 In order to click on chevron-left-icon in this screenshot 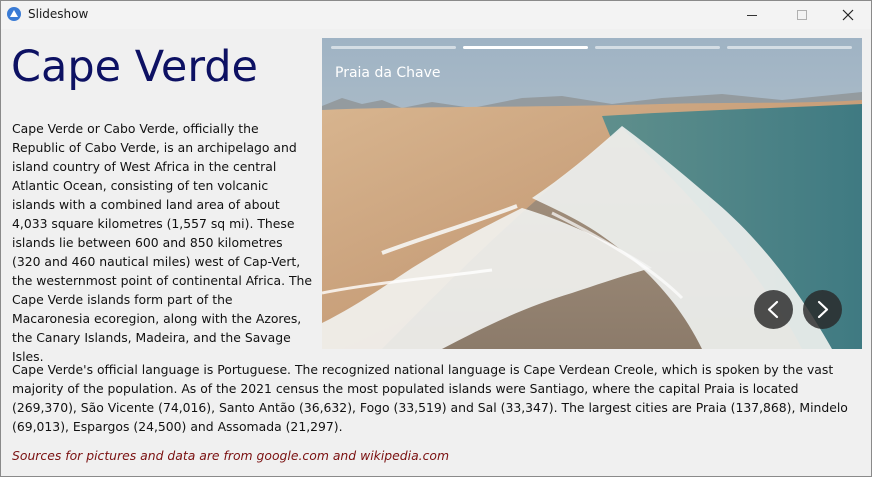, I will do `click(773, 309)`.